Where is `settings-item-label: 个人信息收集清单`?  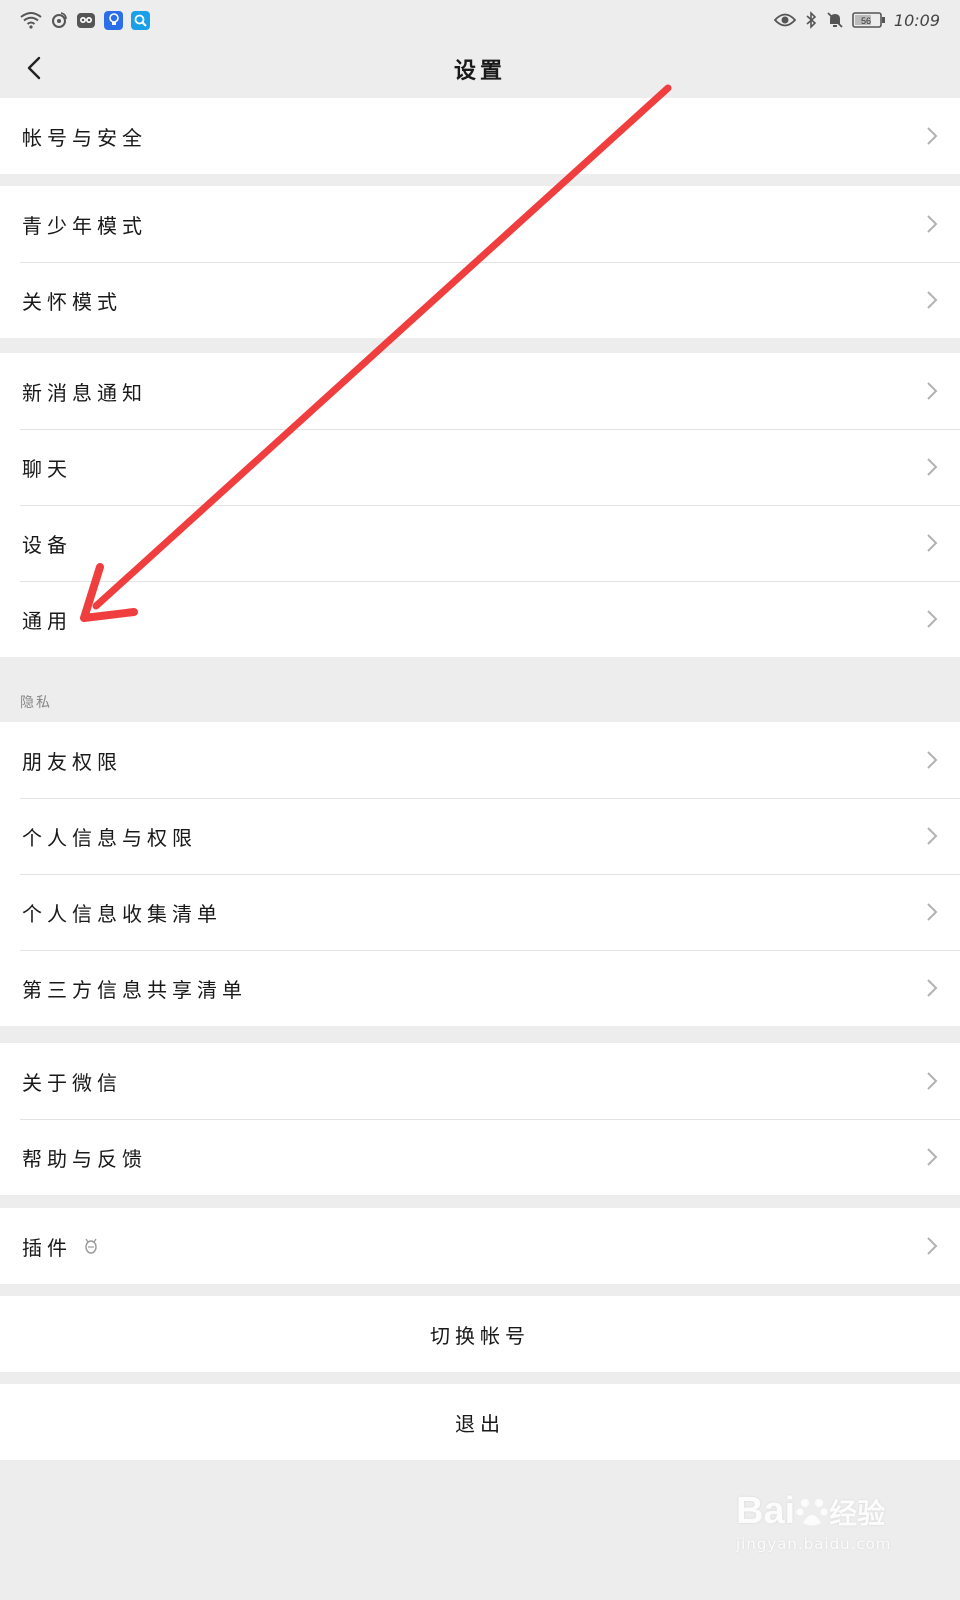
settings-item-label: 个人信息收集清单 is located at coordinates (122, 913).